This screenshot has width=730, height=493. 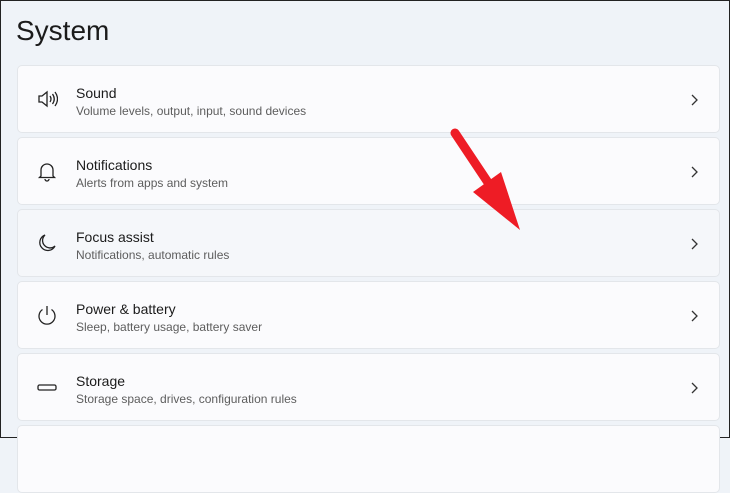 What do you see at coordinates (115, 237) in the screenshot?
I see `item-label: Focus assist` at bounding box center [115, 237].